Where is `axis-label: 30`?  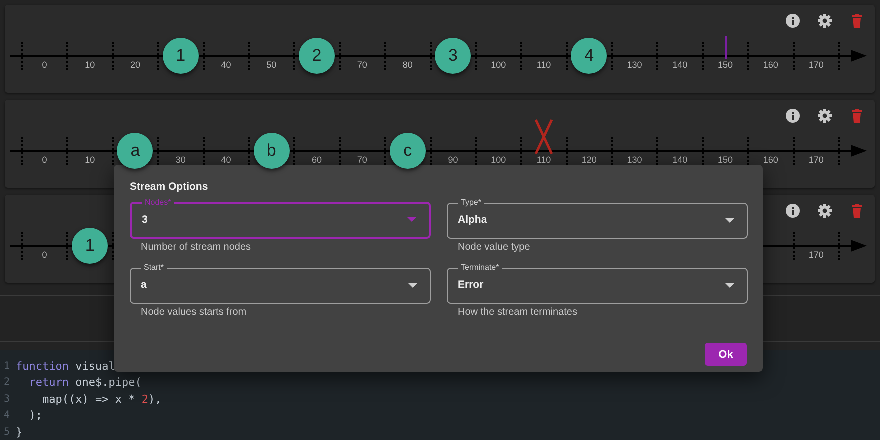 axis-label: 30 is located at coordinates (180, 160).